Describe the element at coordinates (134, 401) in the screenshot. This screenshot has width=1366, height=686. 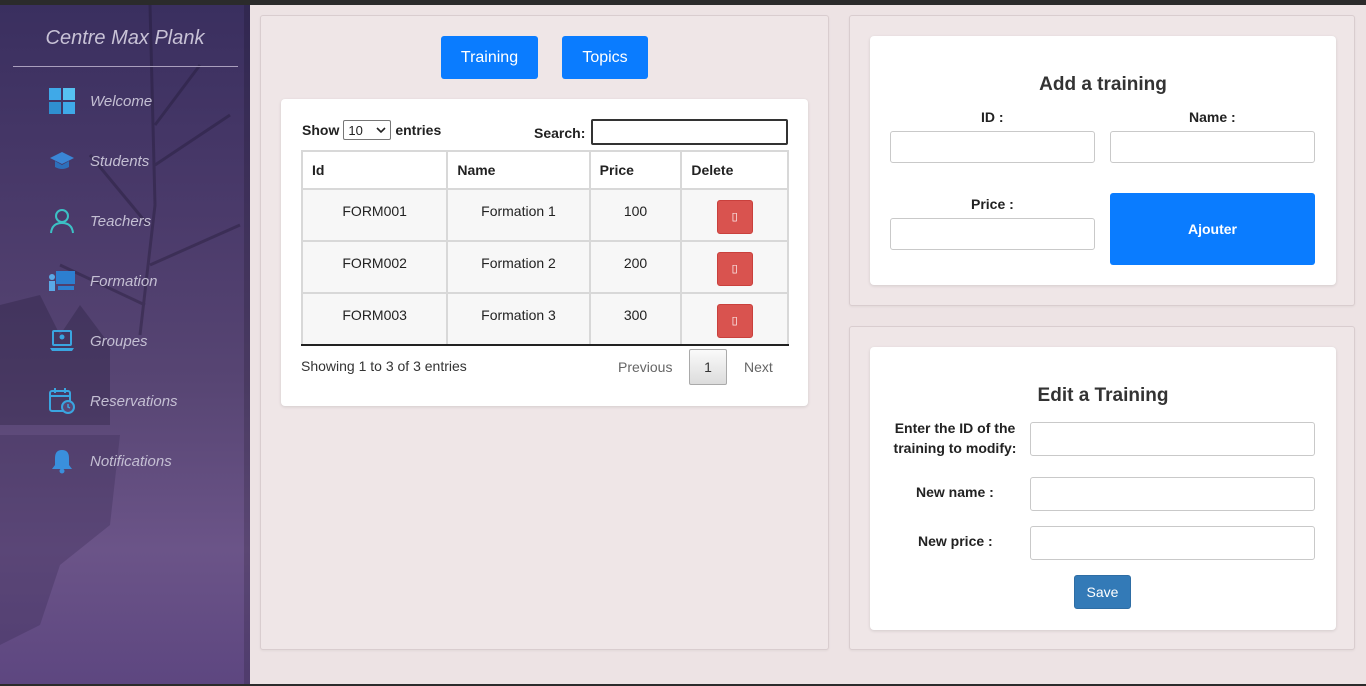
I see `sidebar-item-label: Reservations` at that location.